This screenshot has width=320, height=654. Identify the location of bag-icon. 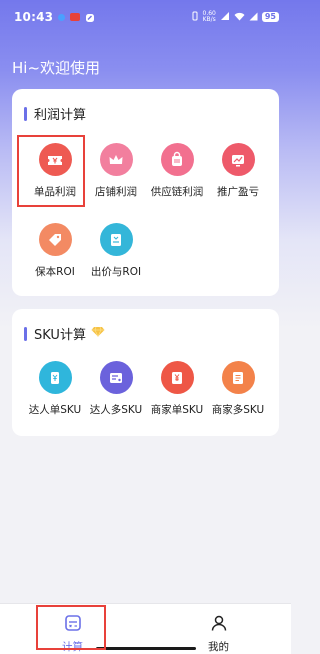
(177, 159).